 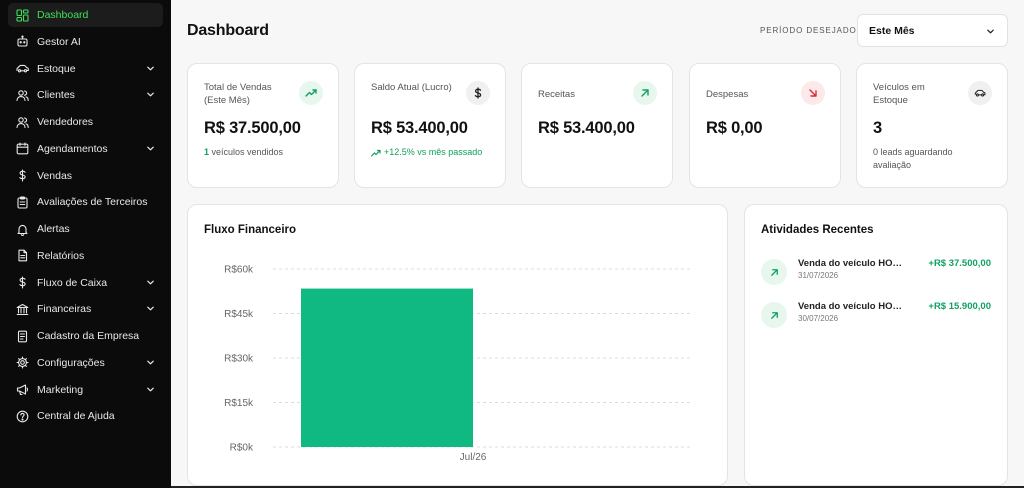 I want to click on users-icon, so click(x=22, y=95).